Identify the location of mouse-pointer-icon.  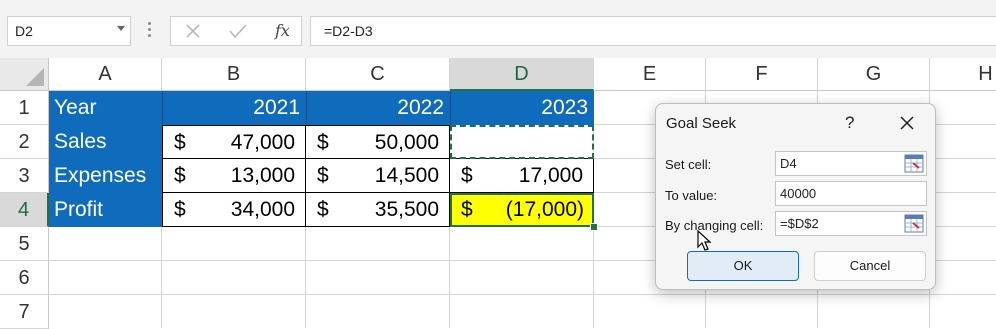
(704, 240).